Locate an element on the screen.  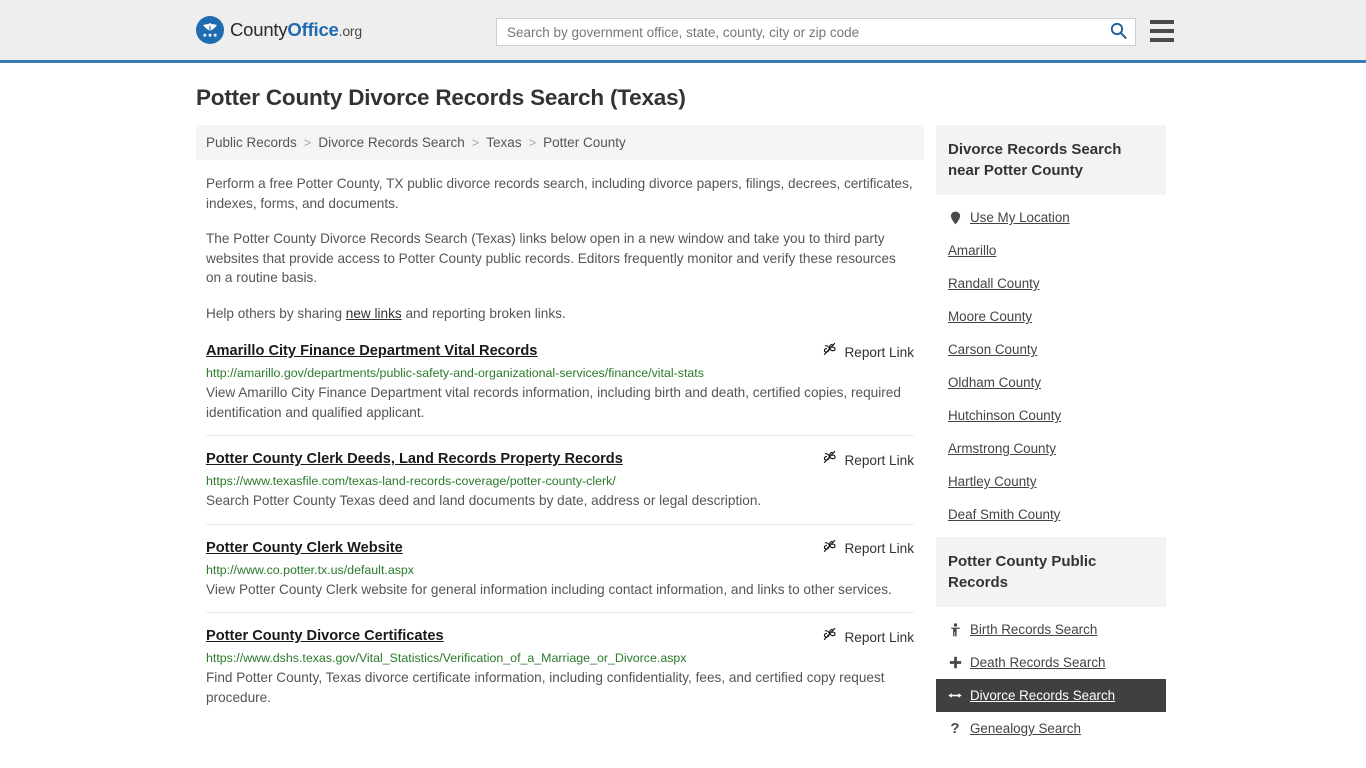
sidebar-link-label: Armstrong County is located at coordinates (1002, 448).